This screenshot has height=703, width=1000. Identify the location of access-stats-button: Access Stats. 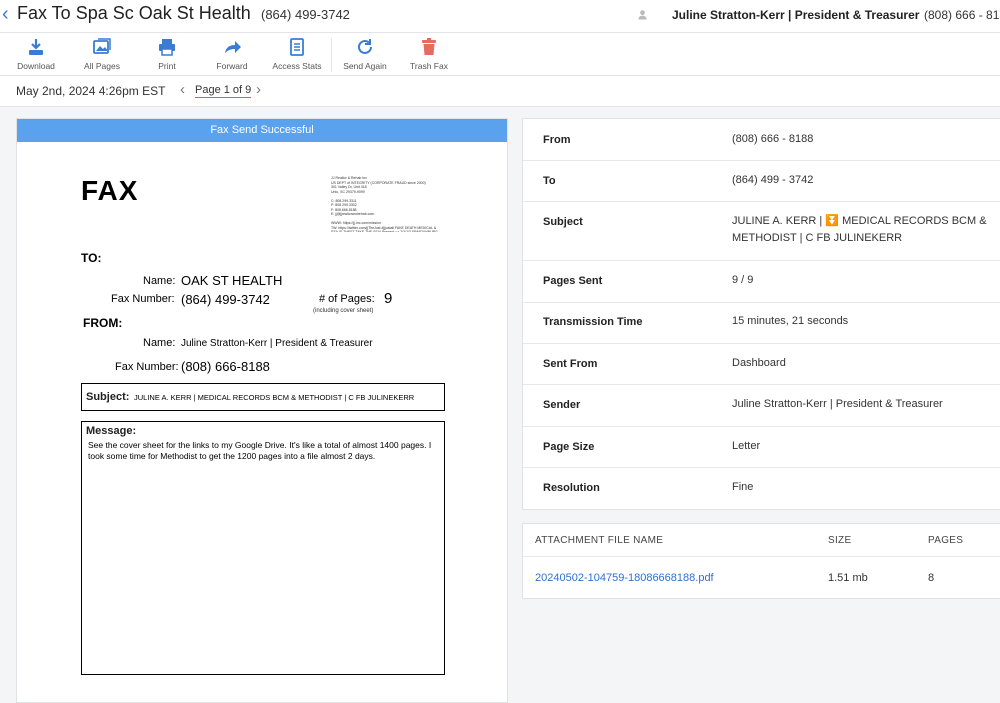
(297, 54).